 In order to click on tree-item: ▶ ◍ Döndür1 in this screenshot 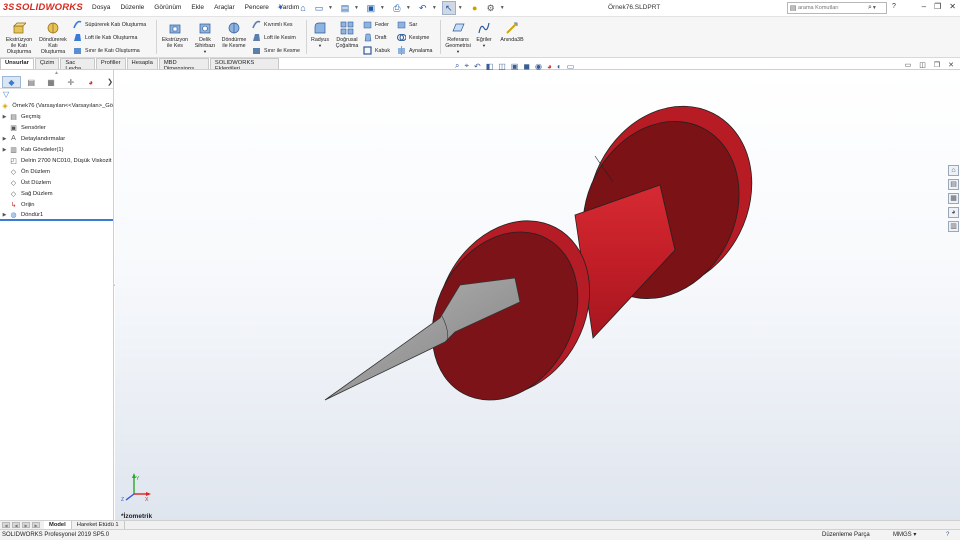, I will do `click(56, 215)`.